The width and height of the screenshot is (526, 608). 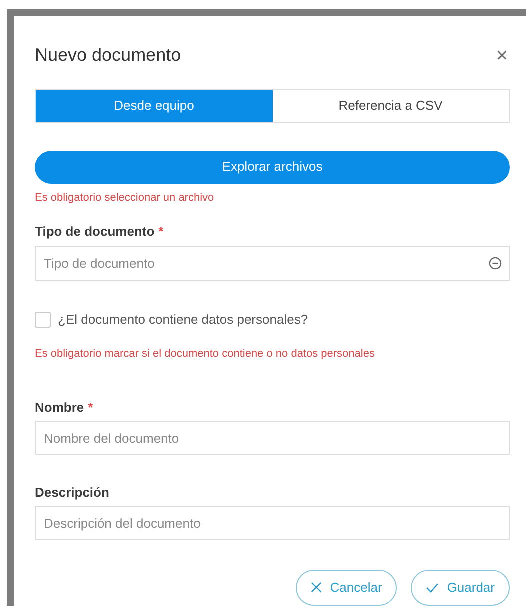 What do you see at coordinates (316, 588) in the screenshot?
I see `close-icon` at bounding box center [316, 588].